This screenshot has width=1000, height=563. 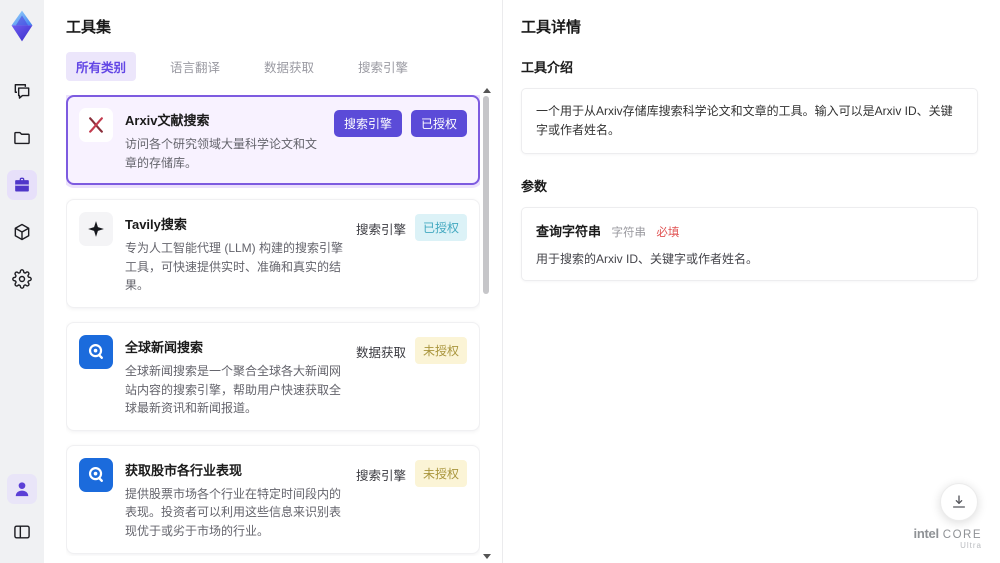 What do you see at coordinates (926, 533) in the screenshot?
I see `brand-intel-text: intel` at bounding box center [926, 533].